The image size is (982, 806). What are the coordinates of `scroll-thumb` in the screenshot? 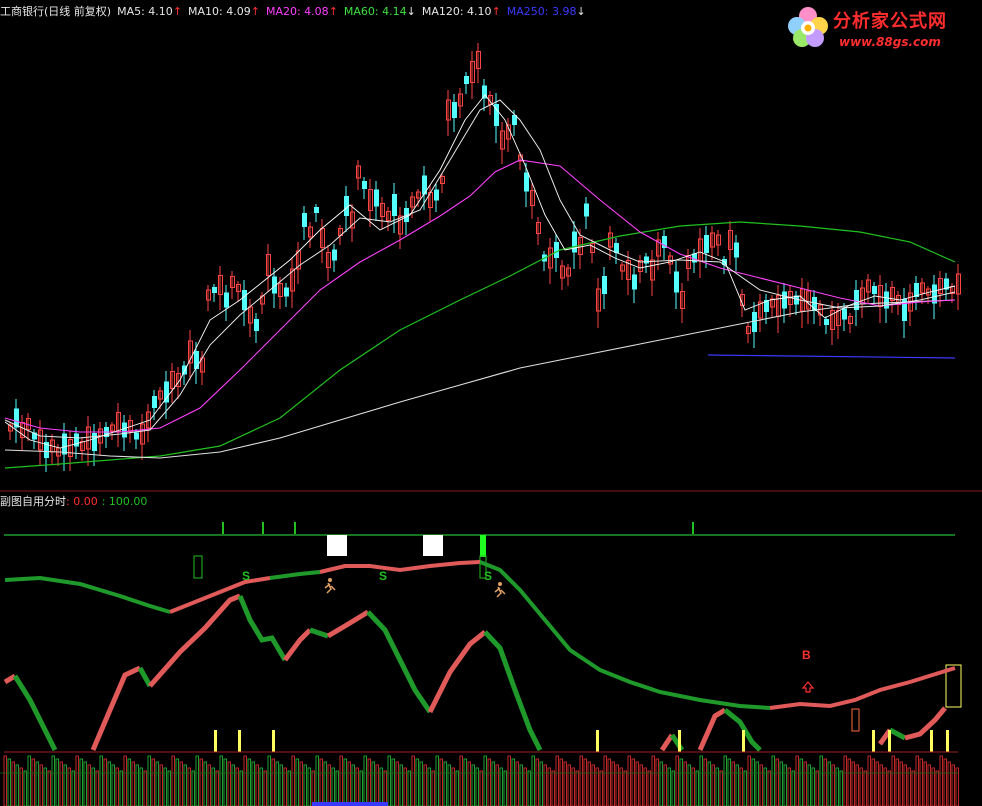 It's located at (350, 804).